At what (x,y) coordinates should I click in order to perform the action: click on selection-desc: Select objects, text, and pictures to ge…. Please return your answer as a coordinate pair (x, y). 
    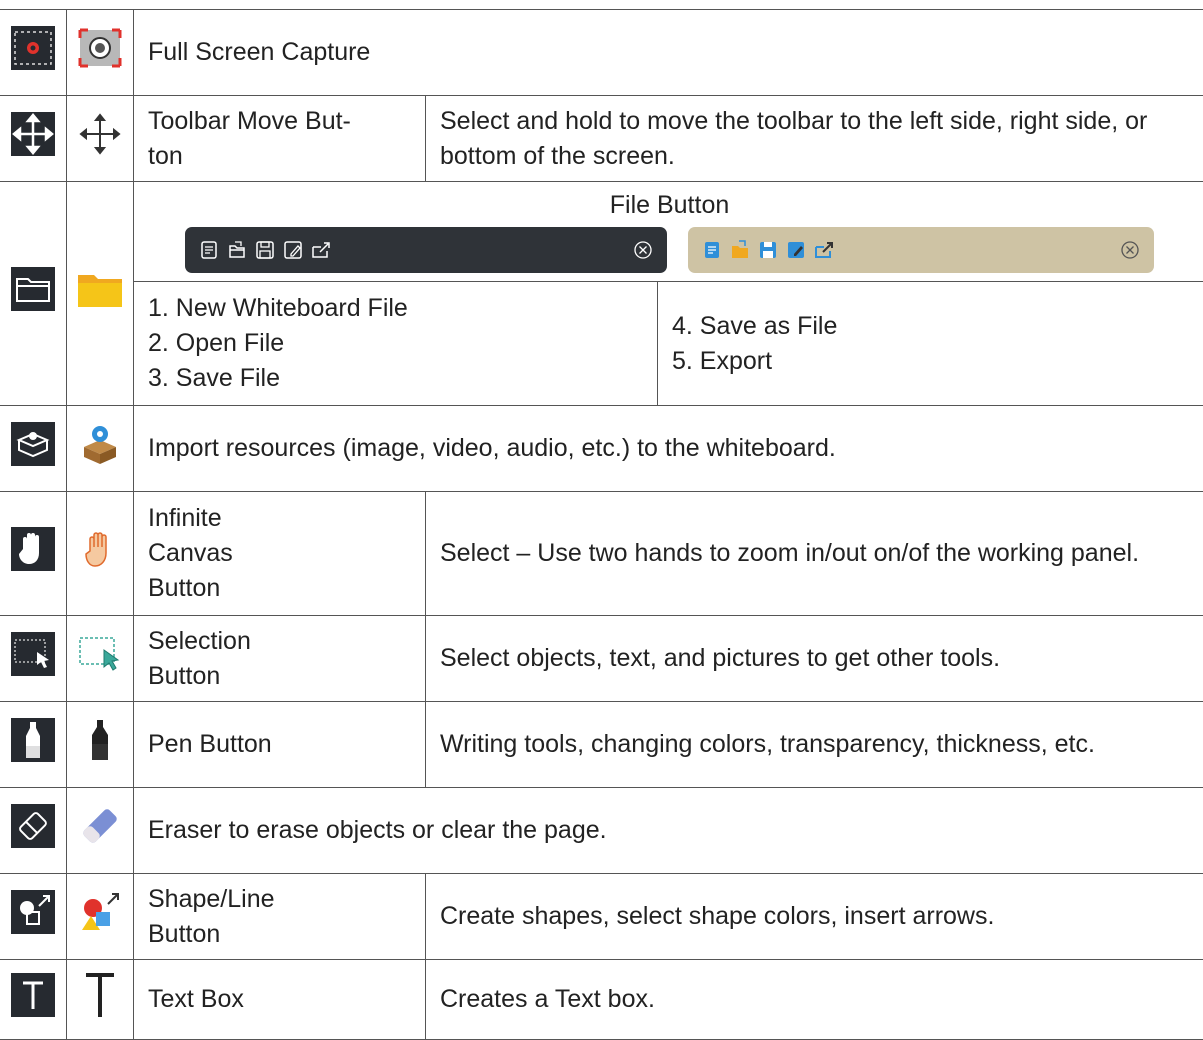
    Looking at the image, I should click on (814, 659).